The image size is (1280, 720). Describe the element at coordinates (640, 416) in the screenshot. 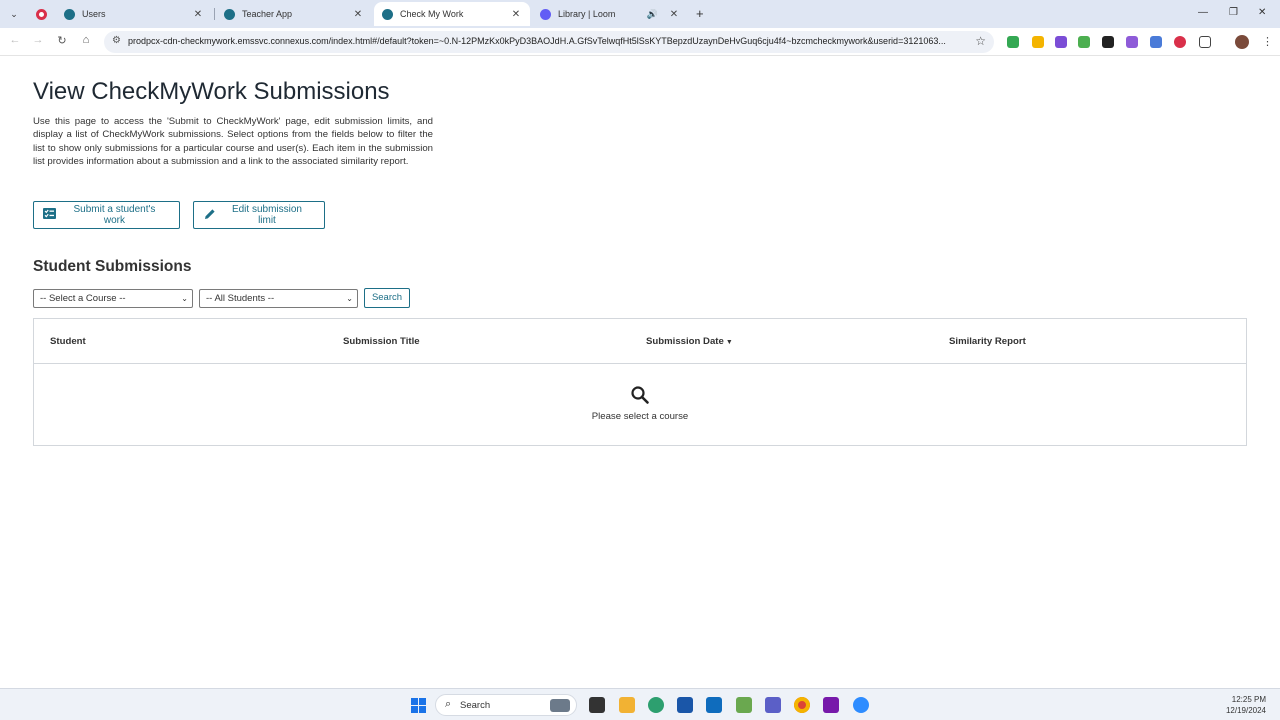

I see `empty-state-message: Please select a course` at that location.